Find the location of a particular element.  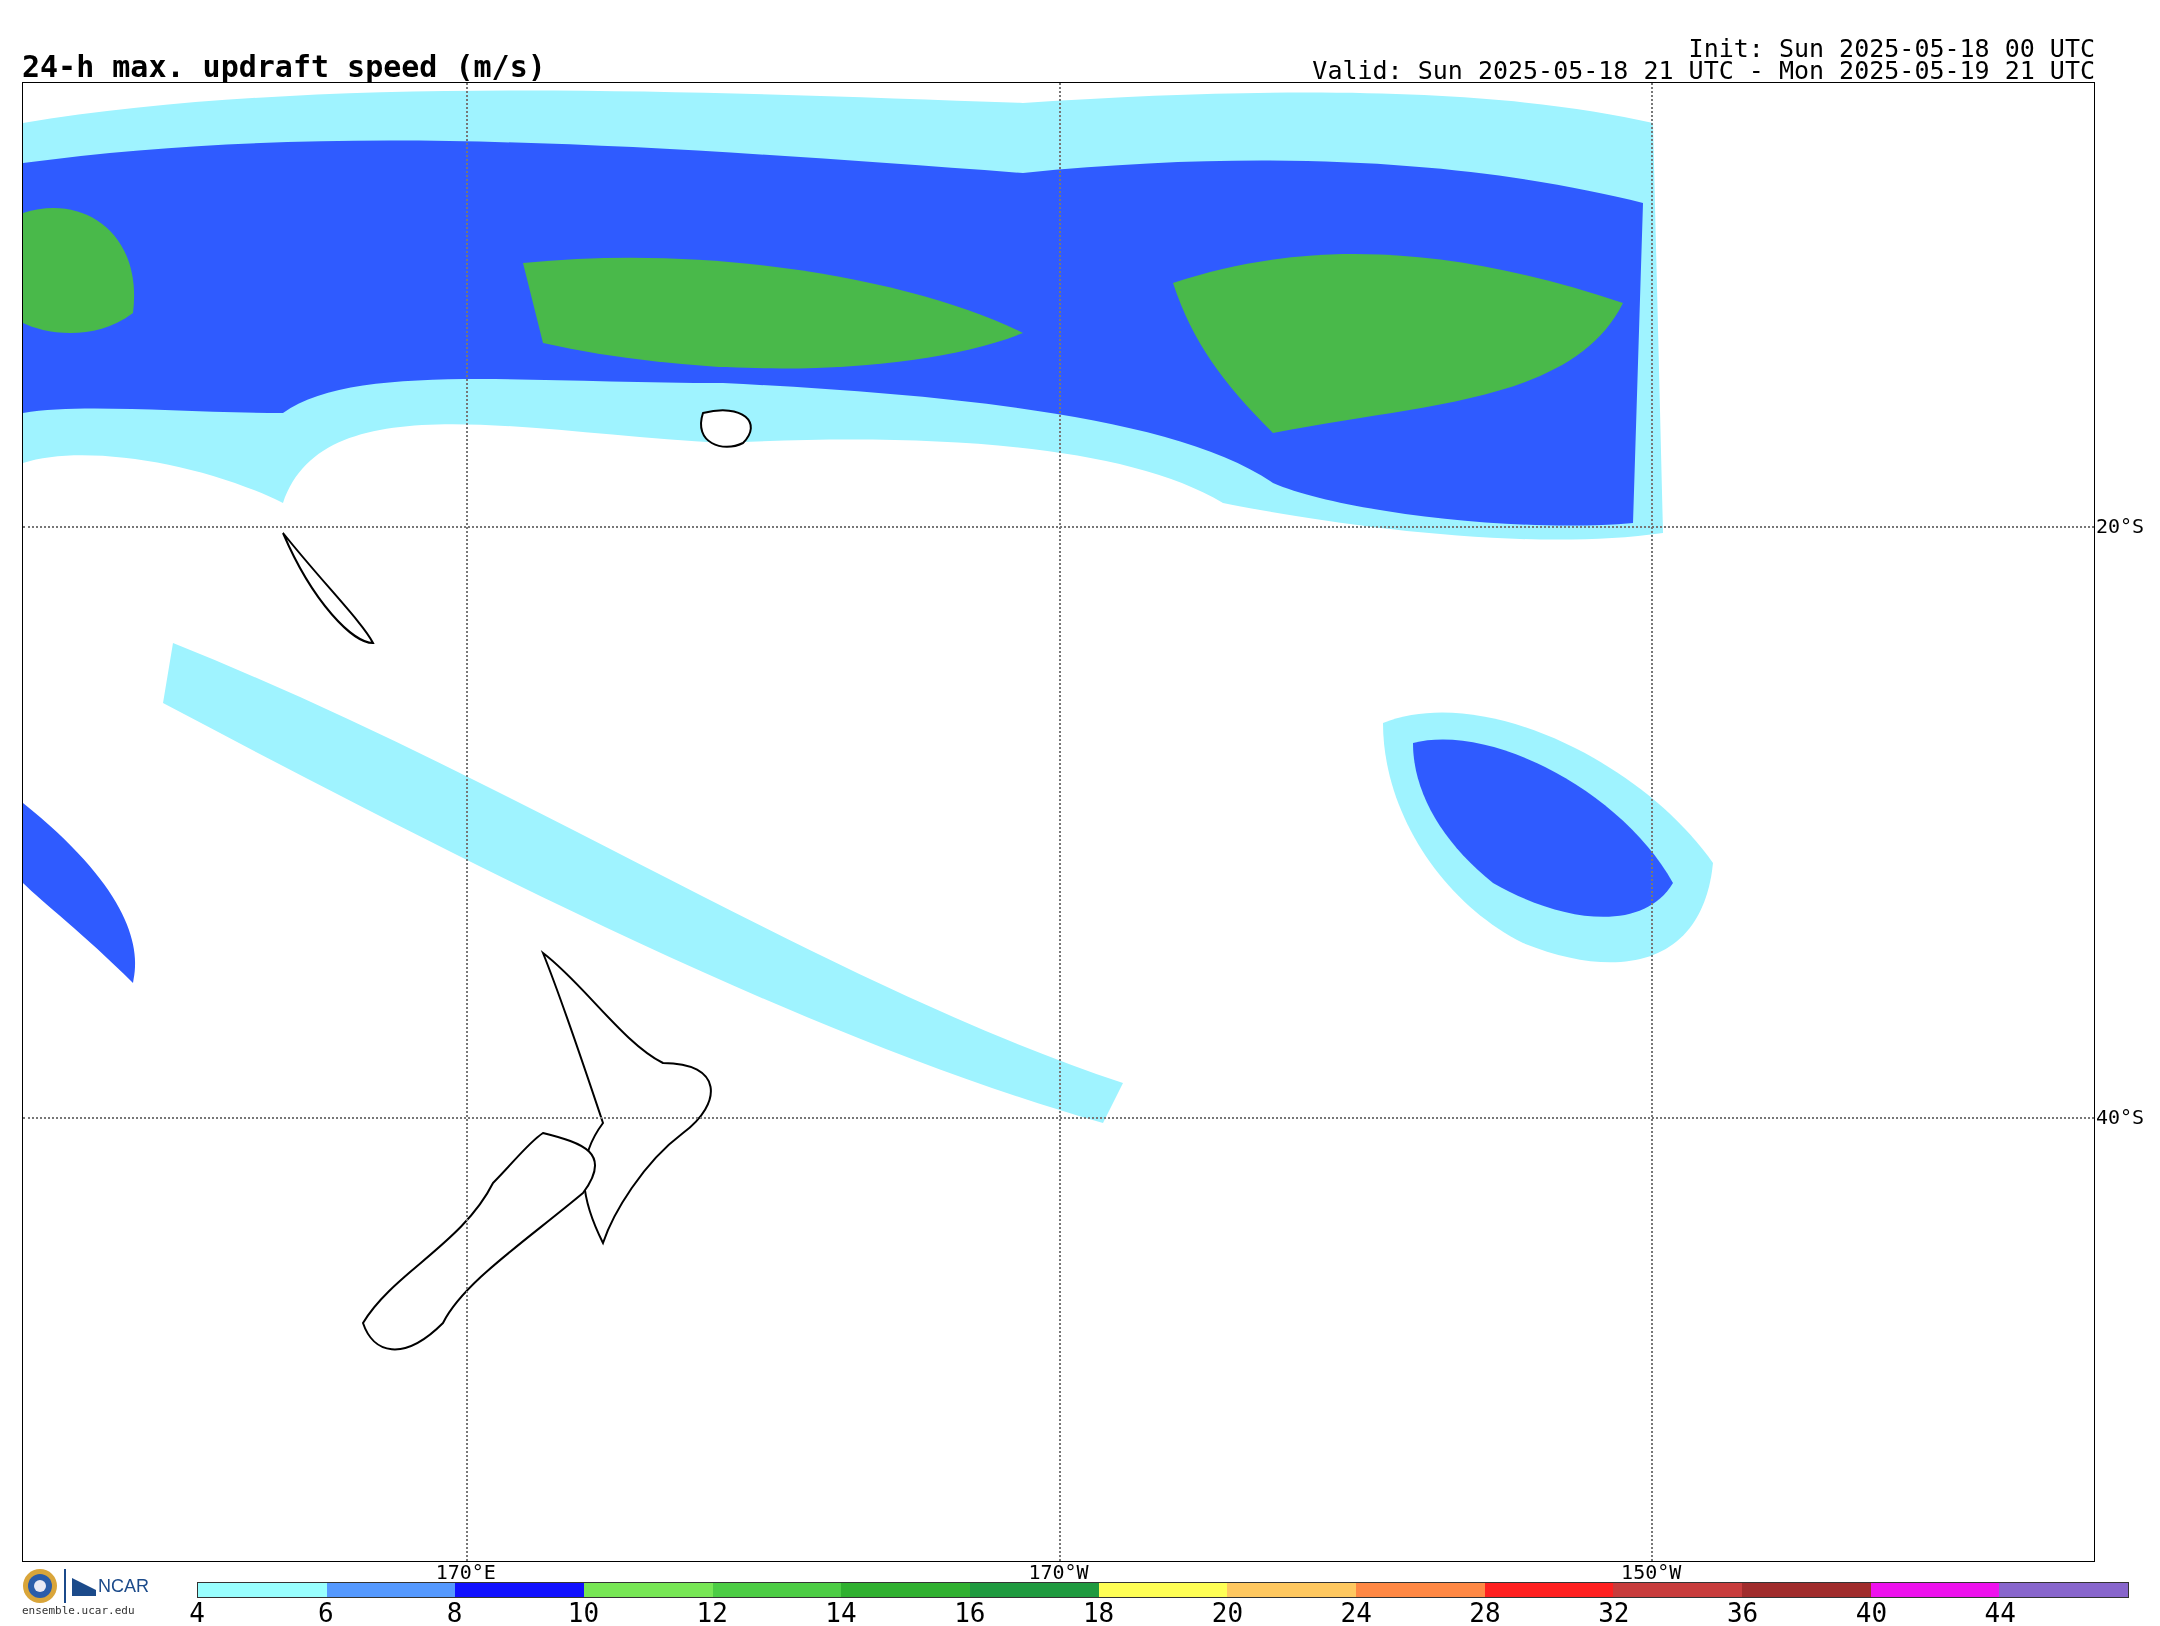

colorbar-tick-label: 28 is located at coordinates (1485, 1613).